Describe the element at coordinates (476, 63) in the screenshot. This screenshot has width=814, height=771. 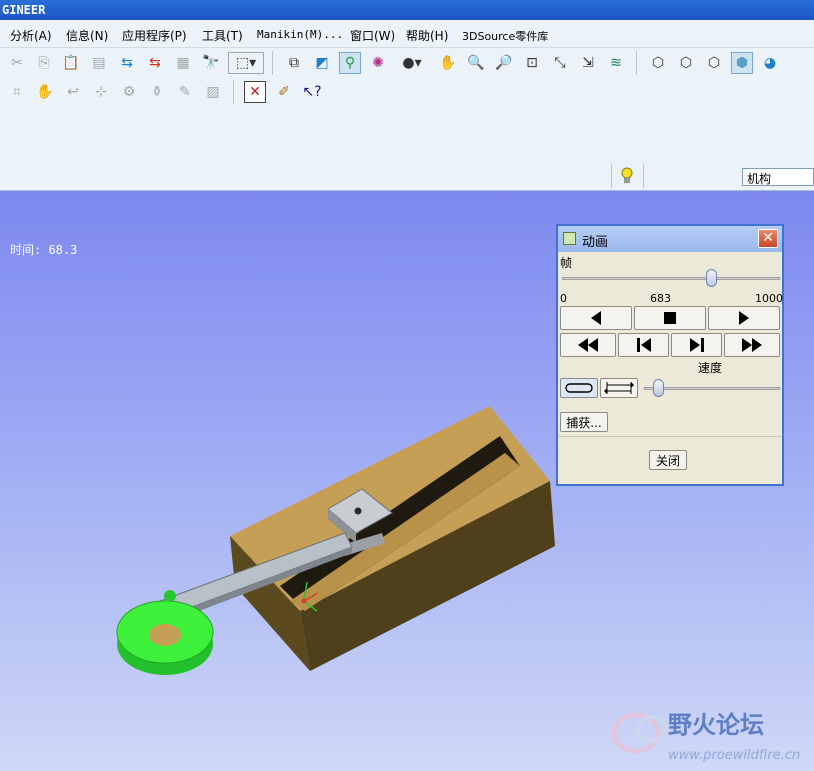
I see `zoom-in-icon: 🔍` at that location.